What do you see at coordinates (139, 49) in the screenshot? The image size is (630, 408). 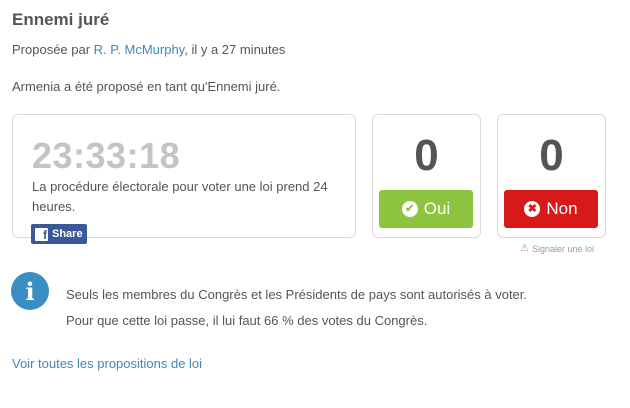 I see `author-link: R. P. McMurphy` at bounding box center [139, 49].